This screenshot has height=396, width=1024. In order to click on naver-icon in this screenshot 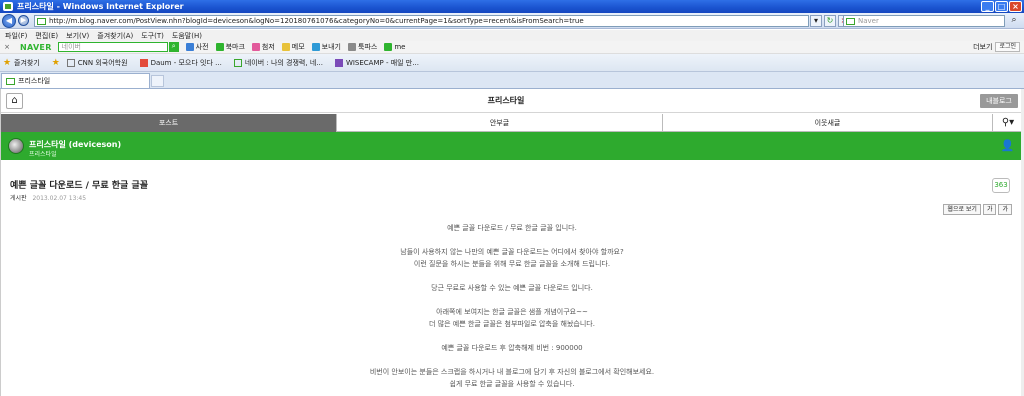, I will do `click(237, 62)`.